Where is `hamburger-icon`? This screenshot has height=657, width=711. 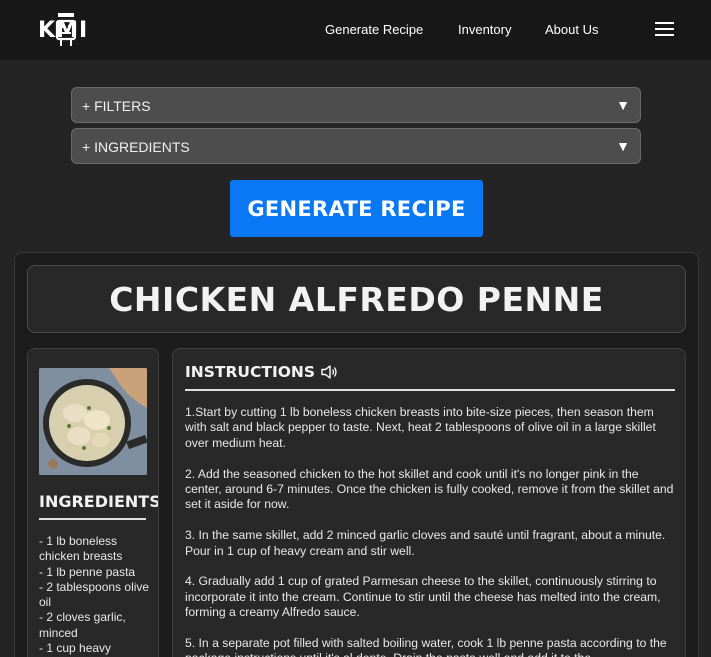
hamburger-icon is located at coordinates (664, 29).